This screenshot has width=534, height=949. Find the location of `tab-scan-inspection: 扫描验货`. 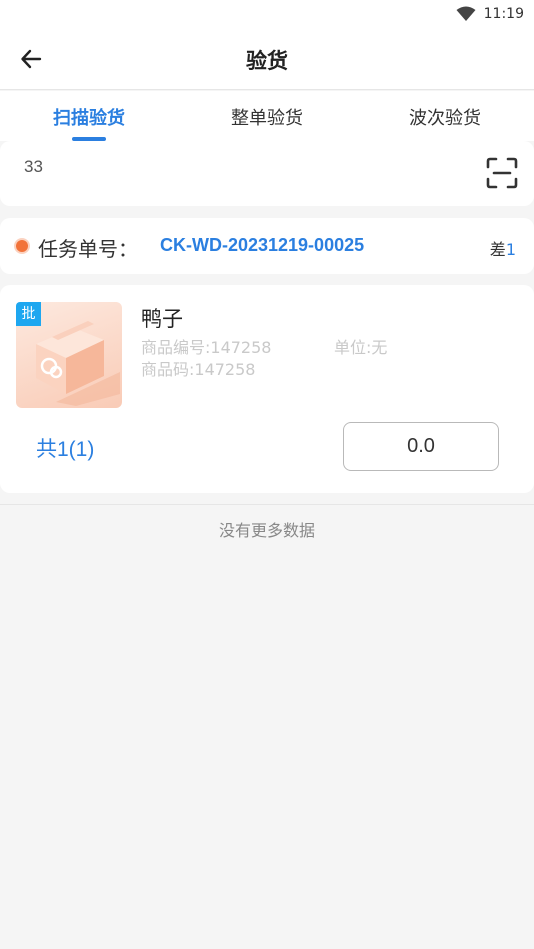

tab-scan-inspection: 扫描验货 is located at coordinates (89, 116).